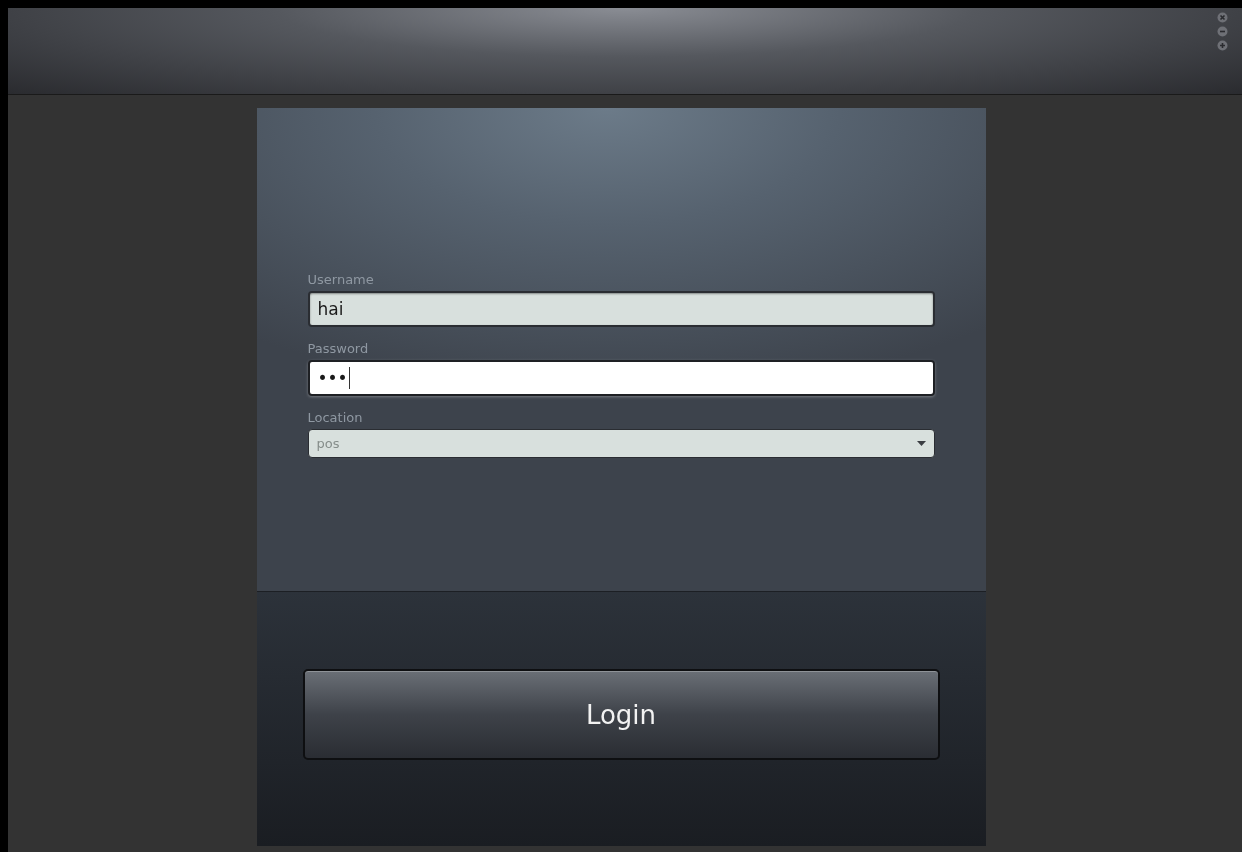 The image size is (1242, 852). What do you see at coordinates (921, 443) in the screenshot?
I see `caret-icon` at bounding box center [921, 443].